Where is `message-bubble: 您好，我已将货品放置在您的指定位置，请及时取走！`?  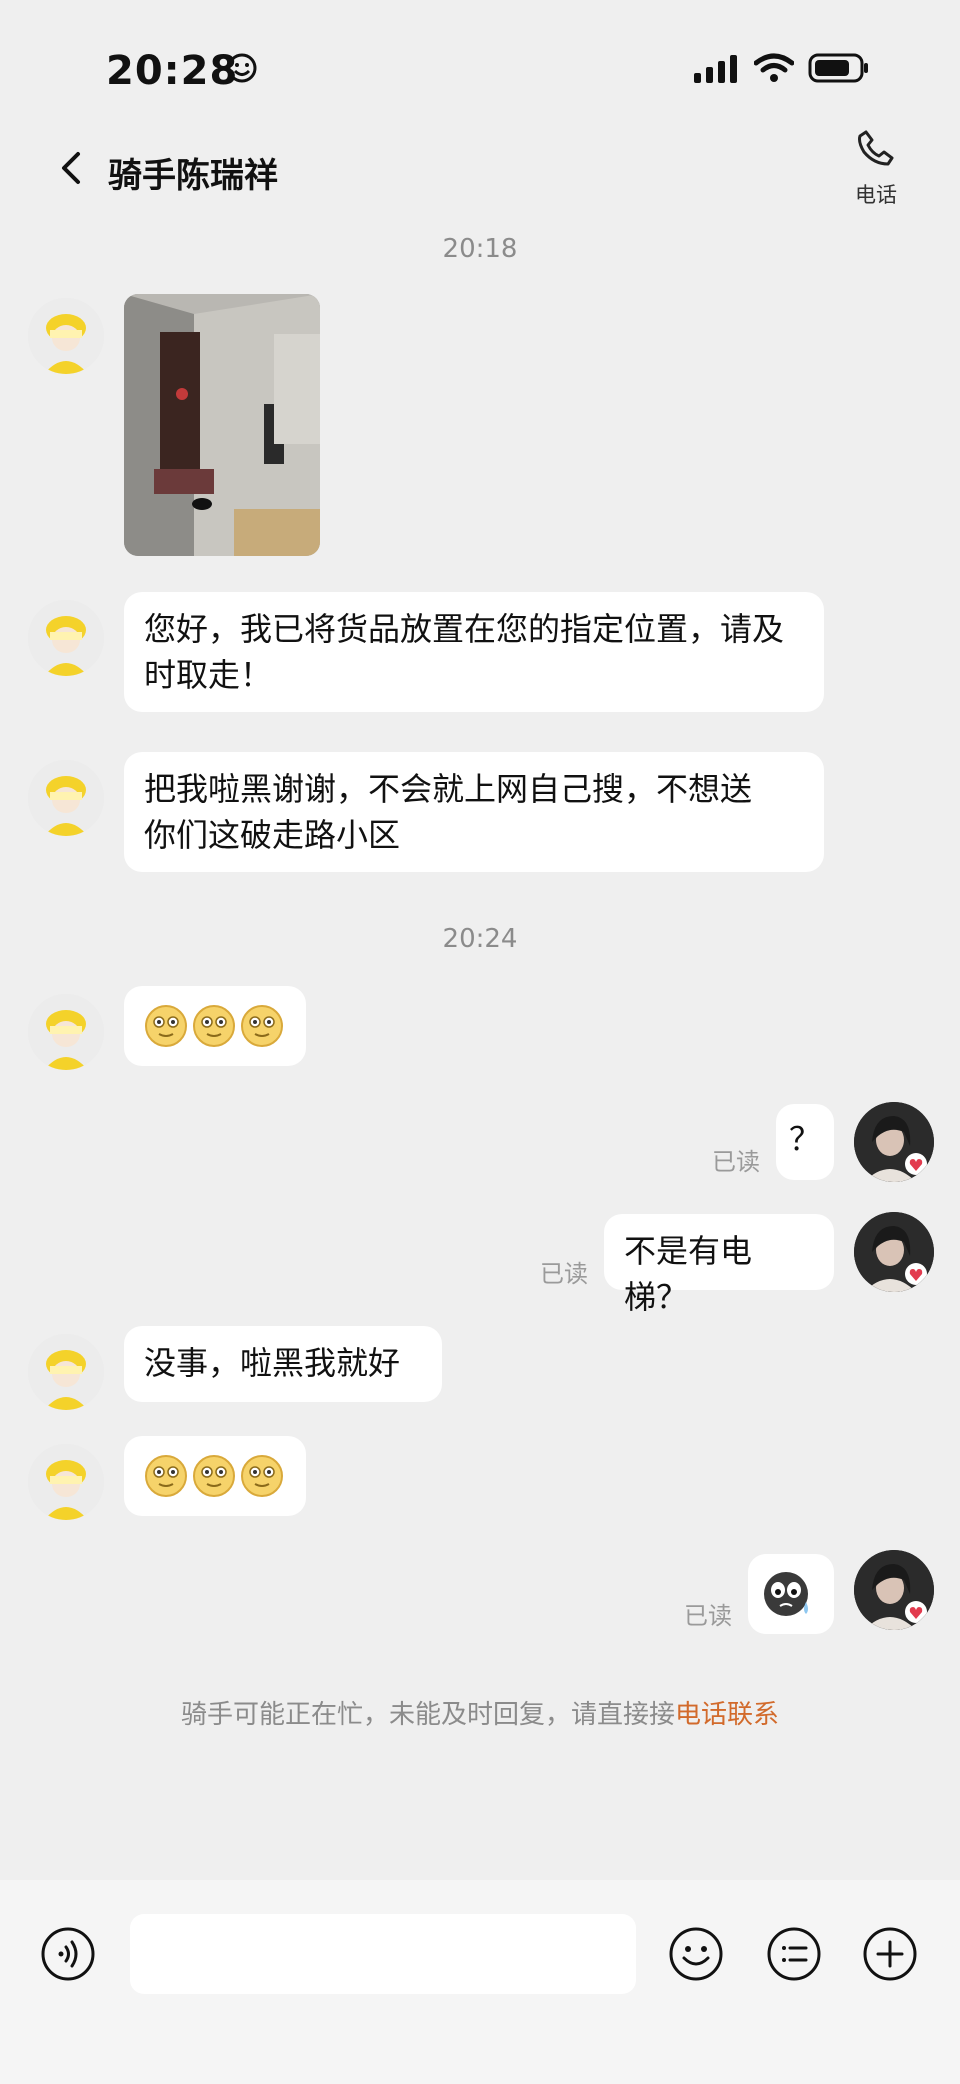
message-bubble: 您好，我已将货品放置在您的指定位置，请及时取走！ is located at coordinates (474, 652).